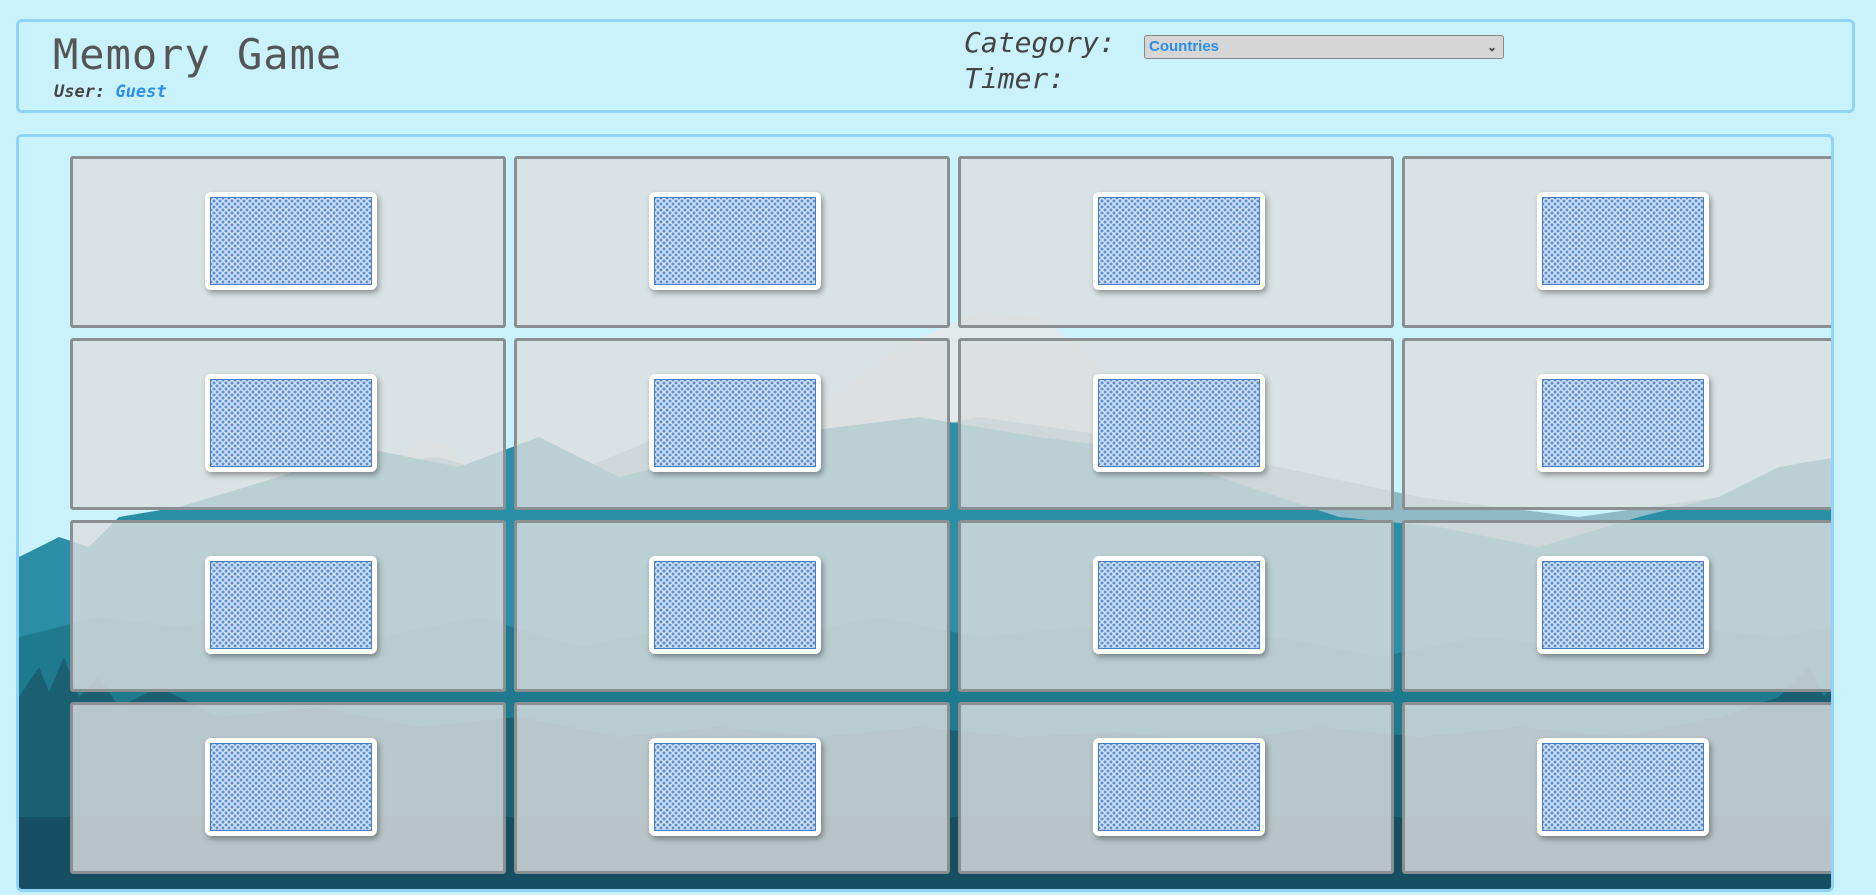  I want to click on category-label: Category:, so click(1040, 42).